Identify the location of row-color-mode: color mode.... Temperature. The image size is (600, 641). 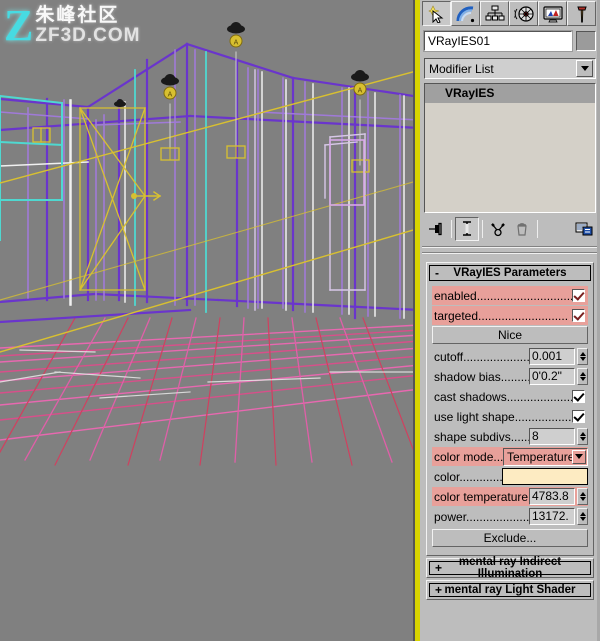
(510, 456).